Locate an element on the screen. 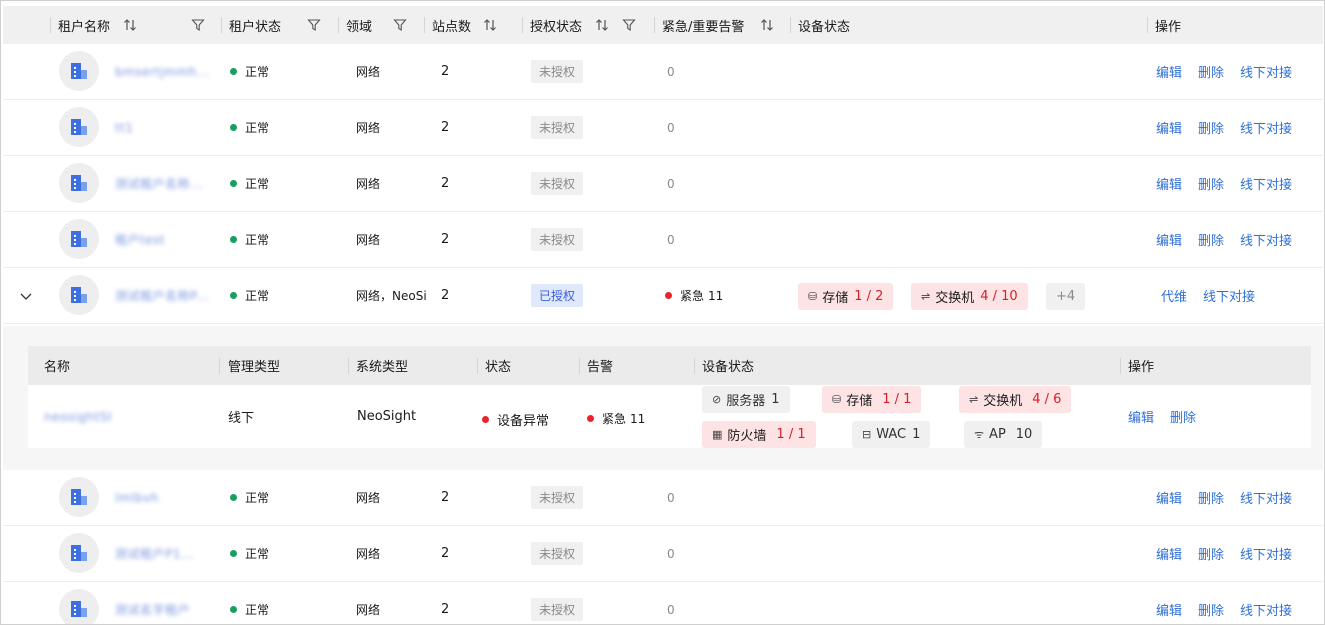 The width and height of the screenshot is (1325, 625). device-state: 设备异常 is located at coordinates (523, 421).